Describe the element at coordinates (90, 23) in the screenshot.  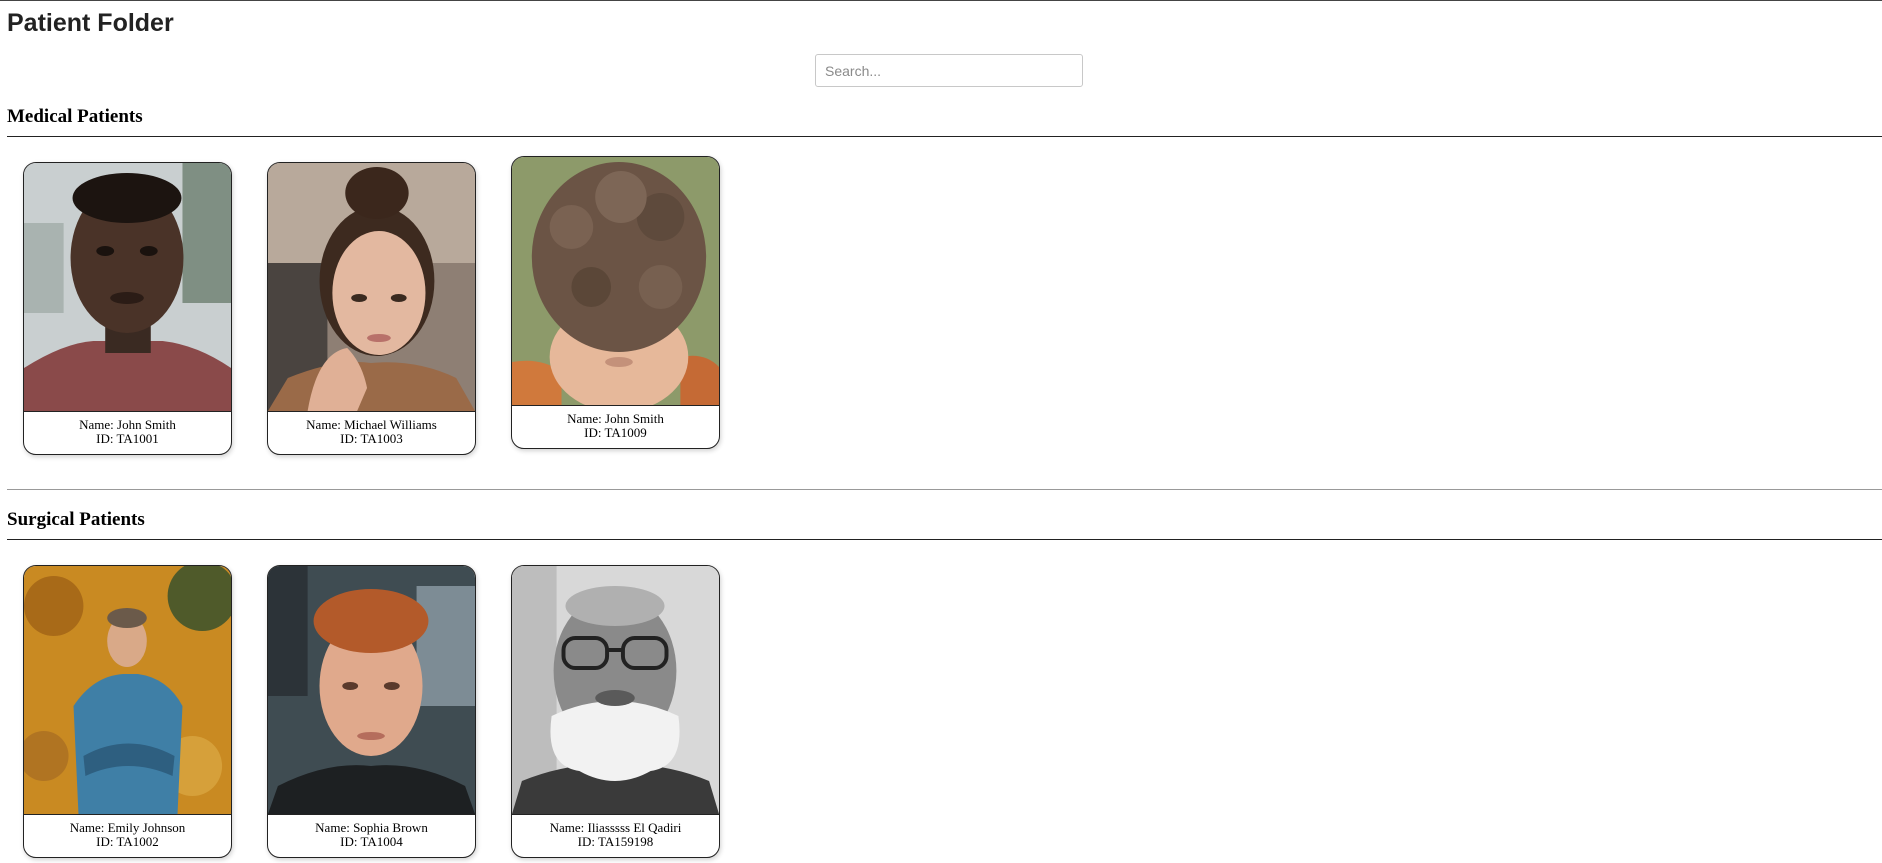
I see `page-title: Patient Folder` at that location.